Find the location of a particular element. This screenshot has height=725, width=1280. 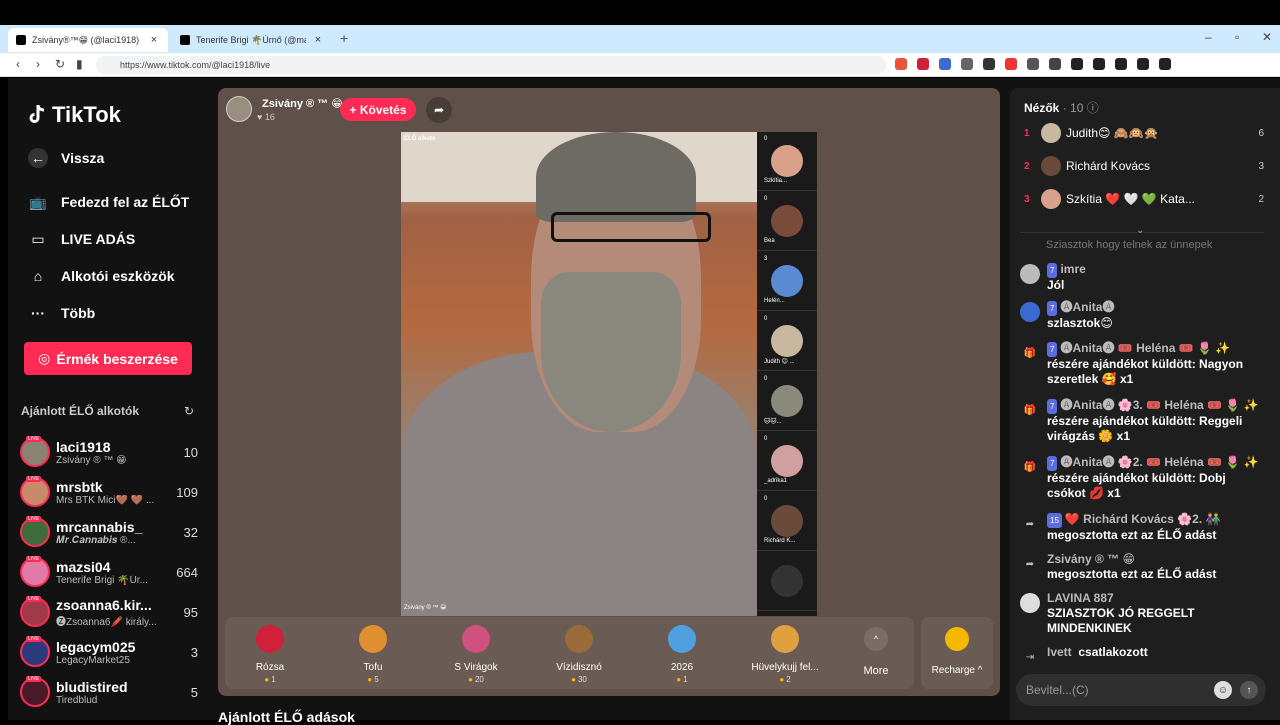

guest-slot: 0 Bea is located at coordinates (787, 221).